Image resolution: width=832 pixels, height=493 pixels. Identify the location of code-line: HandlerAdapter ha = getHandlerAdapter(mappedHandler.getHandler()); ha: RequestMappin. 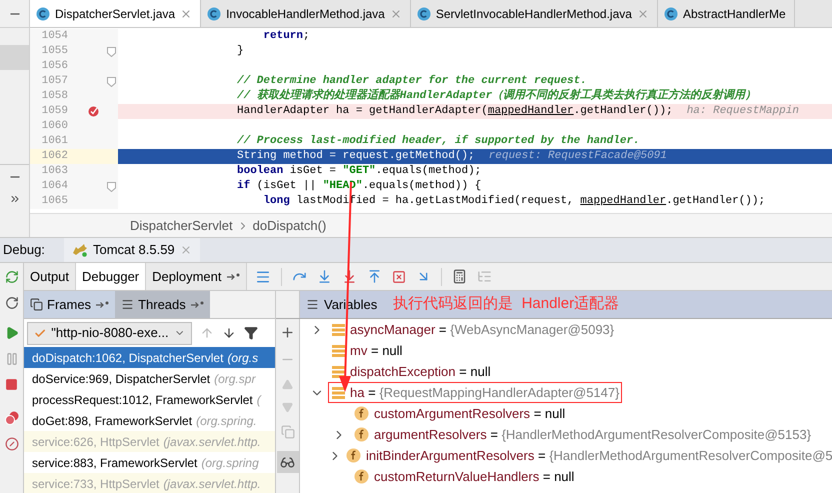
(518, 111).